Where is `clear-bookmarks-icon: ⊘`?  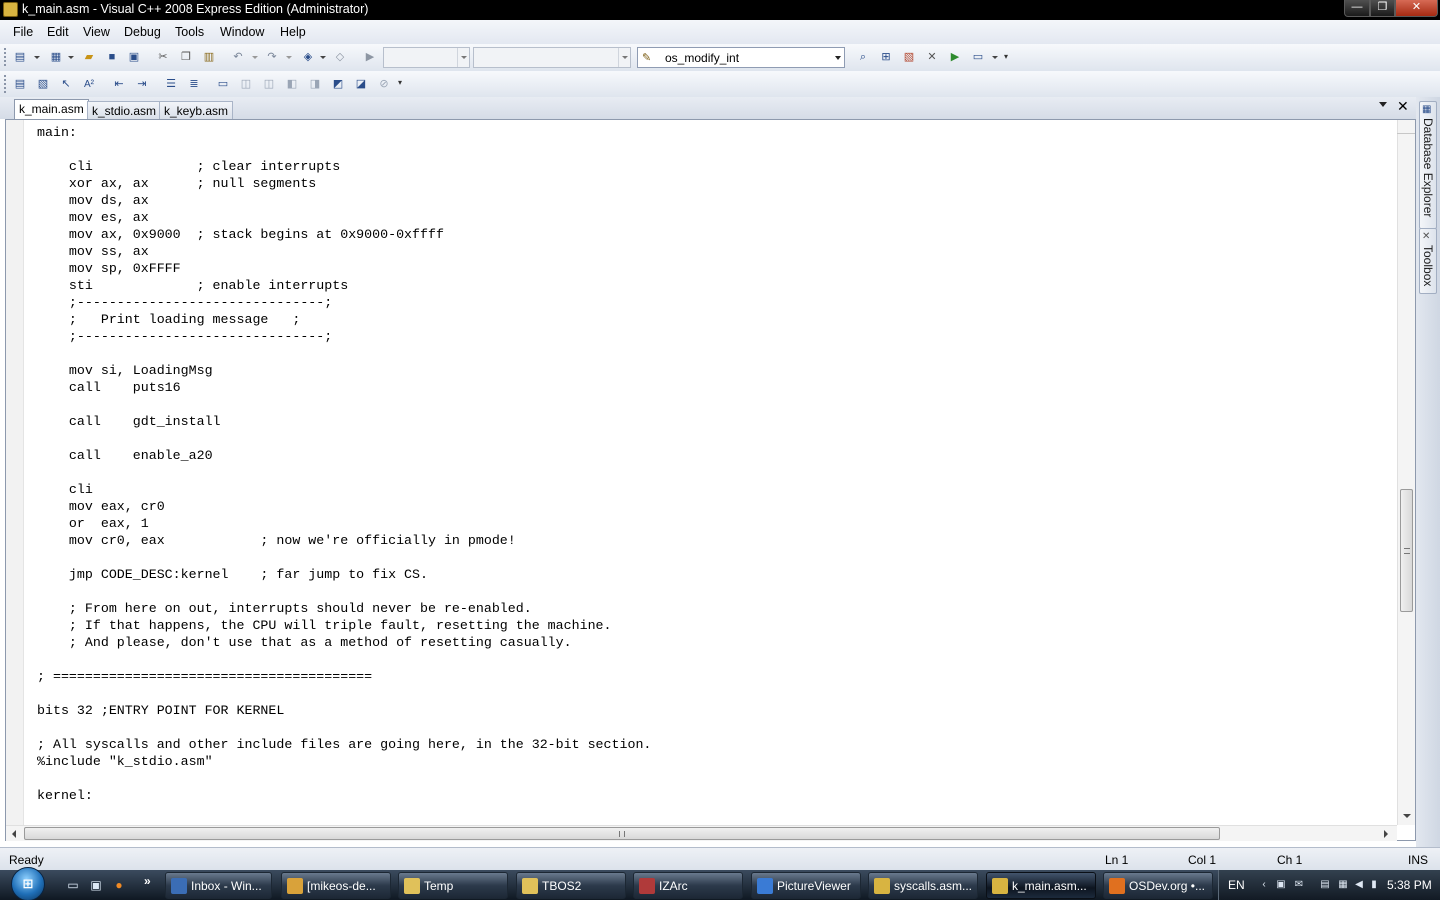
clear-bookmarks-icon: ⊘ is located at coordinates (384, 84).